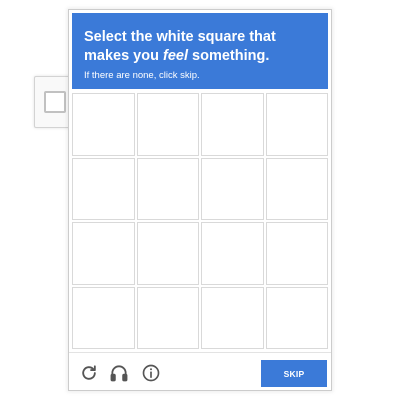  I want to click on title-text-emphasis: feel, so click(175, 56).